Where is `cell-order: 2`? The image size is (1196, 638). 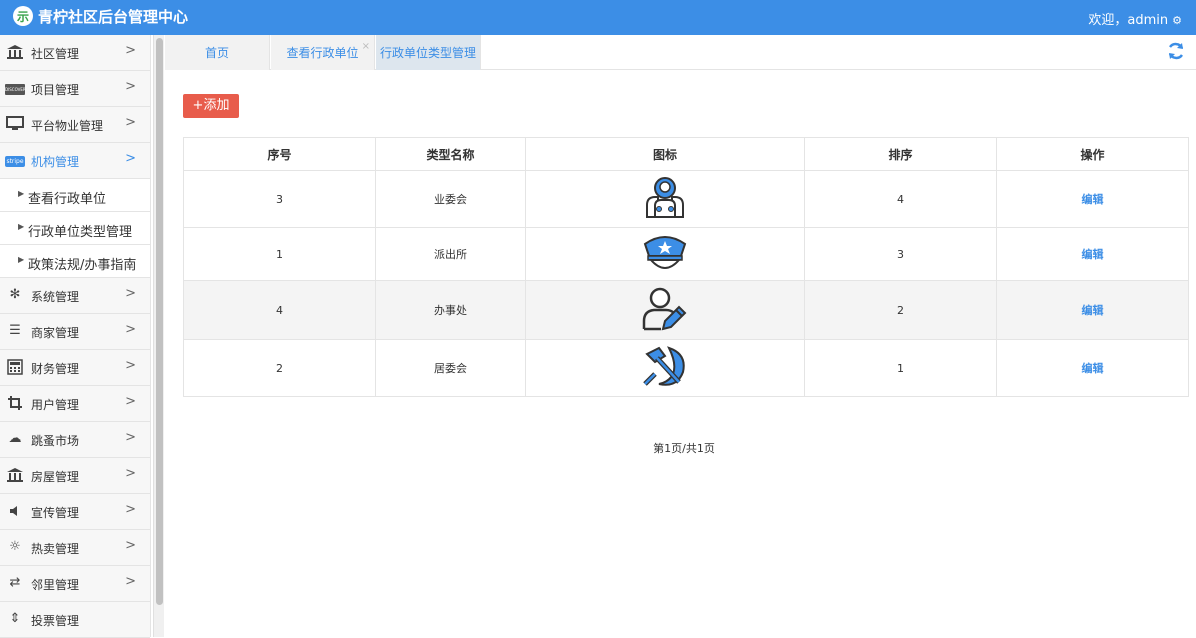 cell-order: 2 is located at coordinates (900, 310).